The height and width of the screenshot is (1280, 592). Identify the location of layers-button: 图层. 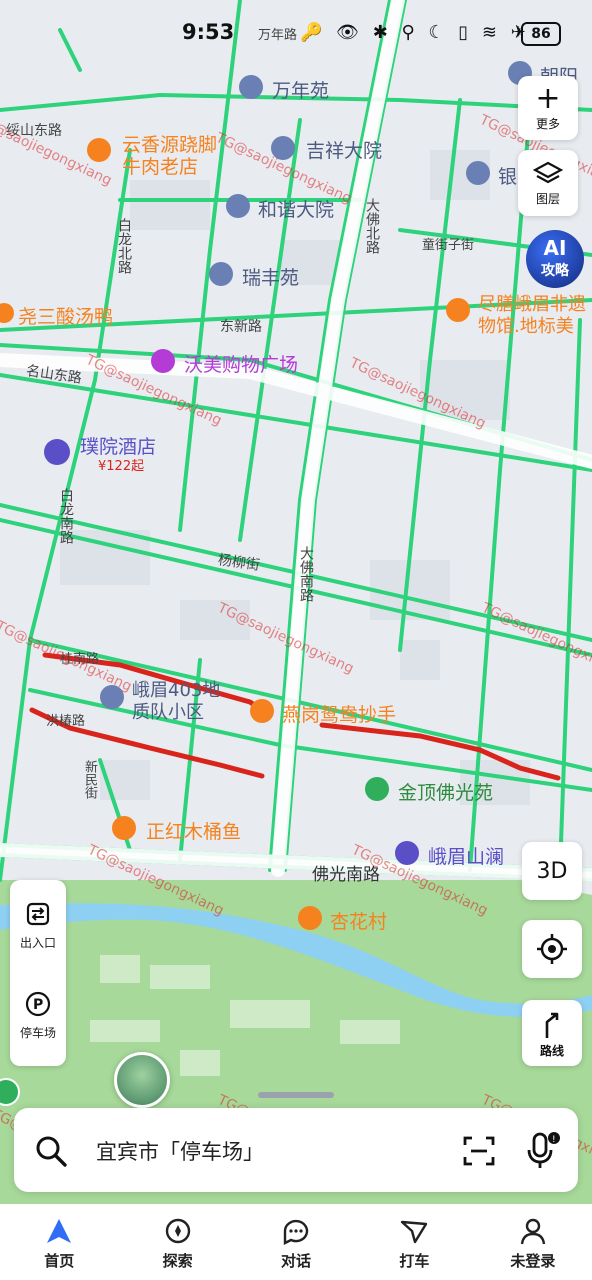
(548, 183).